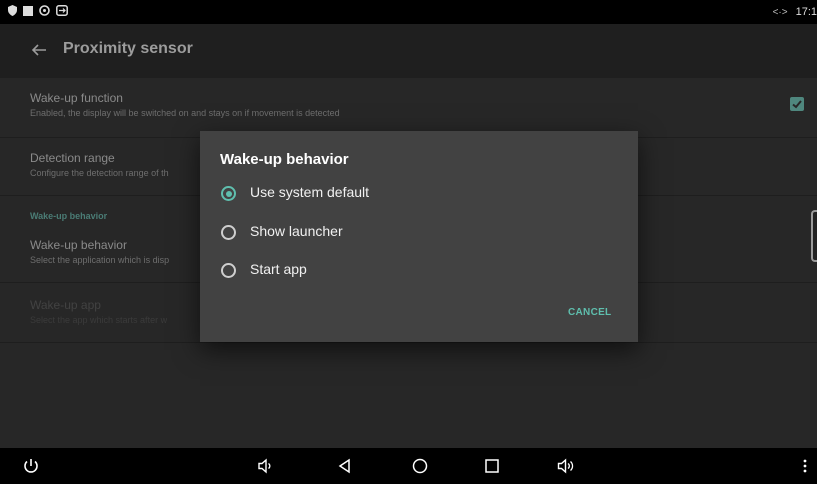 The width and height of the screenshot is (817, 484). I want to click on more-vert-icon, so click(805, 466).